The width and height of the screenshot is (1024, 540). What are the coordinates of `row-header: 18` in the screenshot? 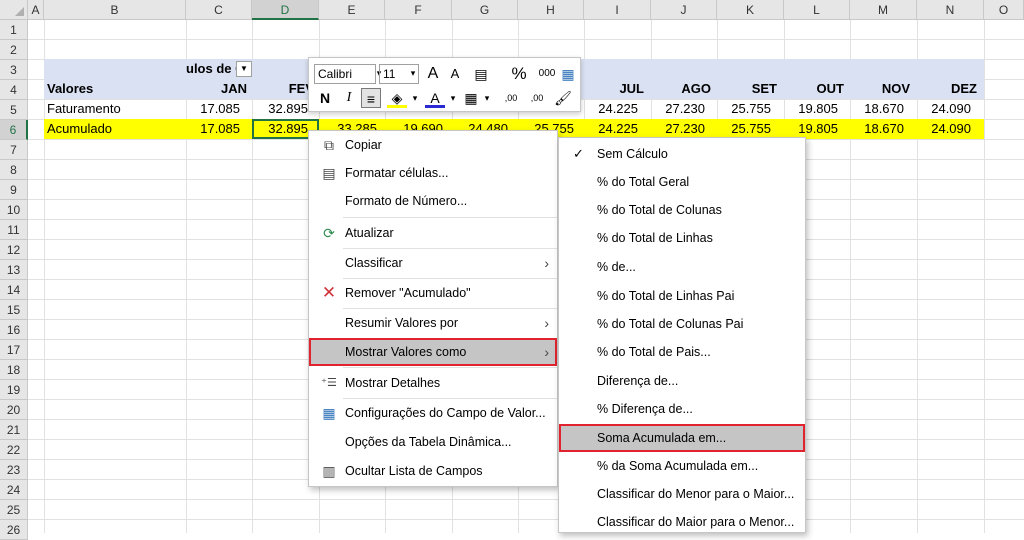 It's located at (14, 370).